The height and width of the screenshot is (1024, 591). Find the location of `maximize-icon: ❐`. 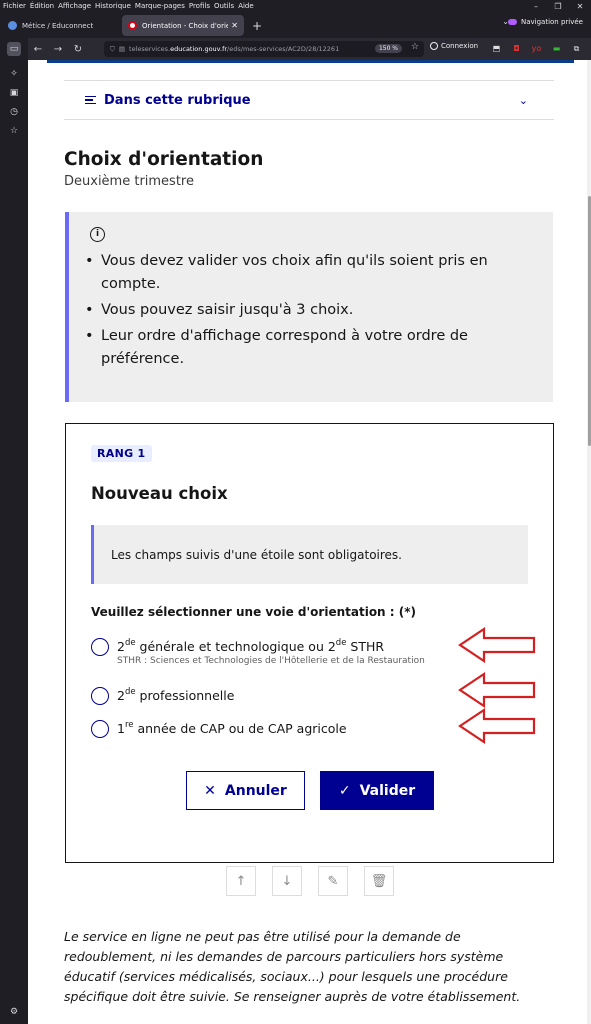

maximize-icon: ❐ is located at coordinates (558, 6).